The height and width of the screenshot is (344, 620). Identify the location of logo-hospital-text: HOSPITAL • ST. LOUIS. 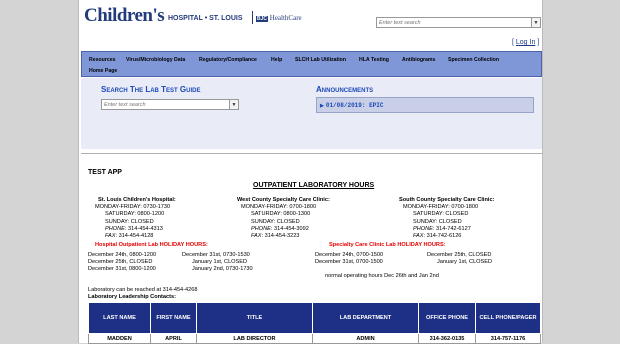
(205, 18).